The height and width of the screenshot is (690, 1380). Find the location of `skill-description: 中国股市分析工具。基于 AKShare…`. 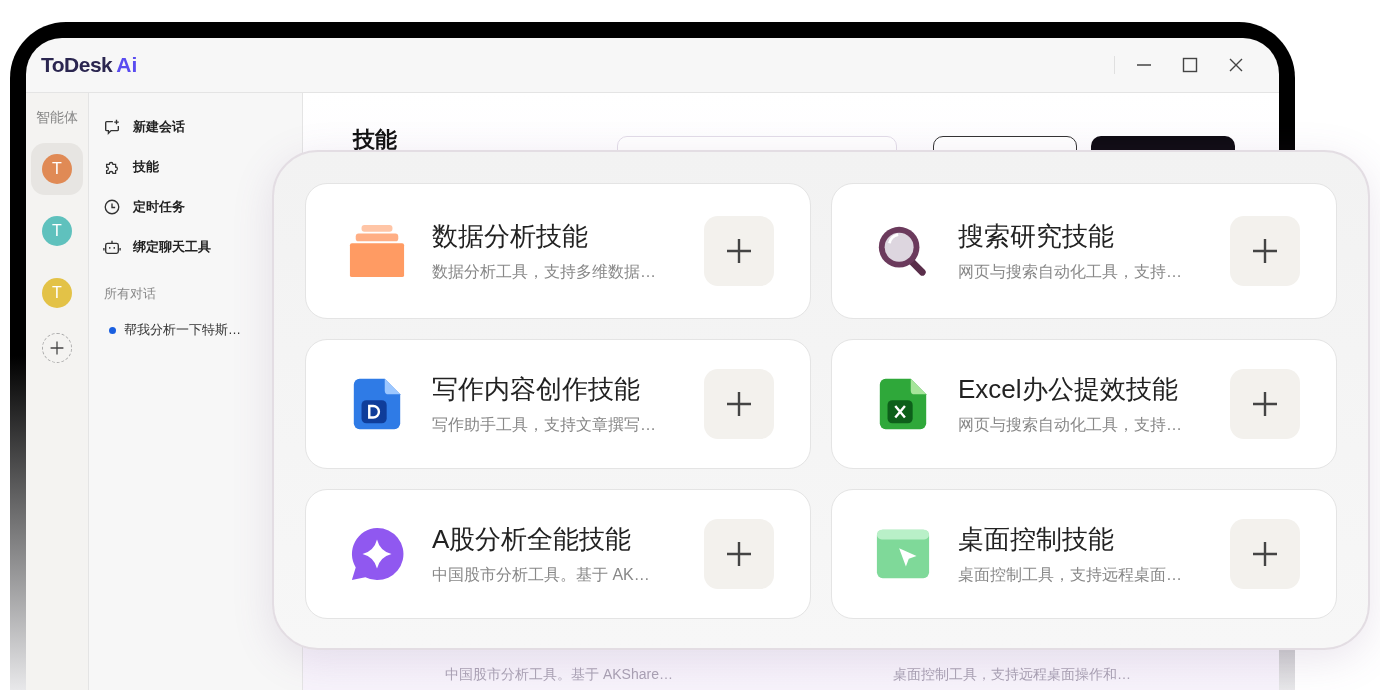

skill-description: 中国股市分析工具。基于 AKShare… is located at coordinates (559, 675).